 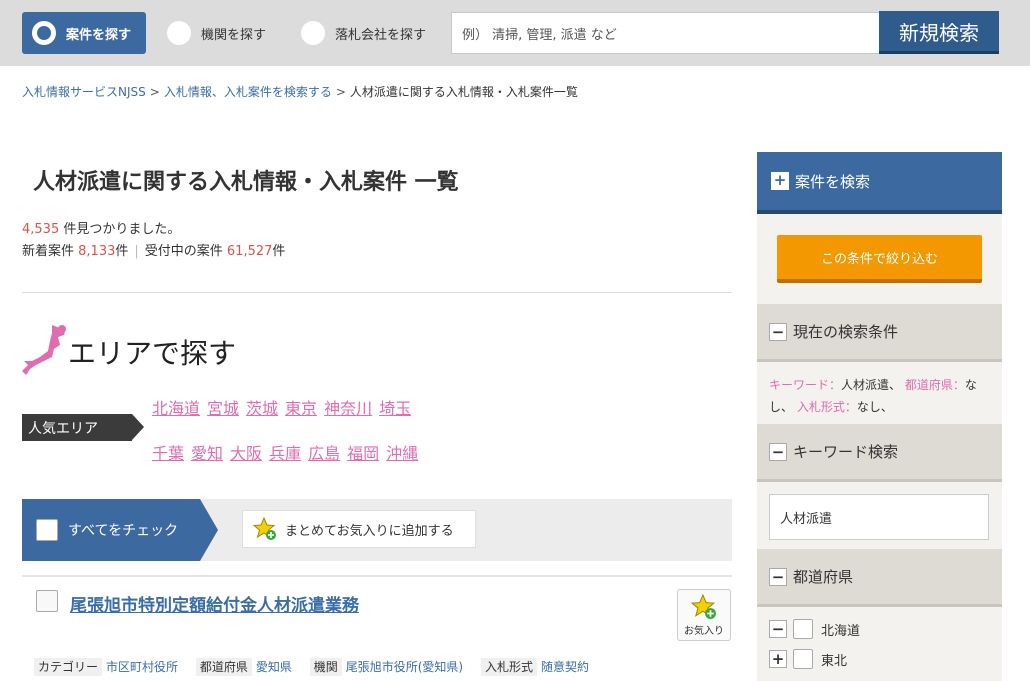 I want to click on area-link: 神奈川, so click(x=348, y=408).